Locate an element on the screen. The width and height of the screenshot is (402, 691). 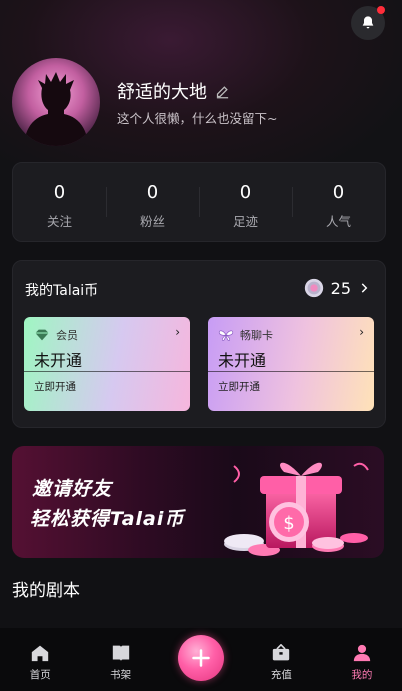
stat-popularity: 0 人气 is located at coordinates (338, 202).